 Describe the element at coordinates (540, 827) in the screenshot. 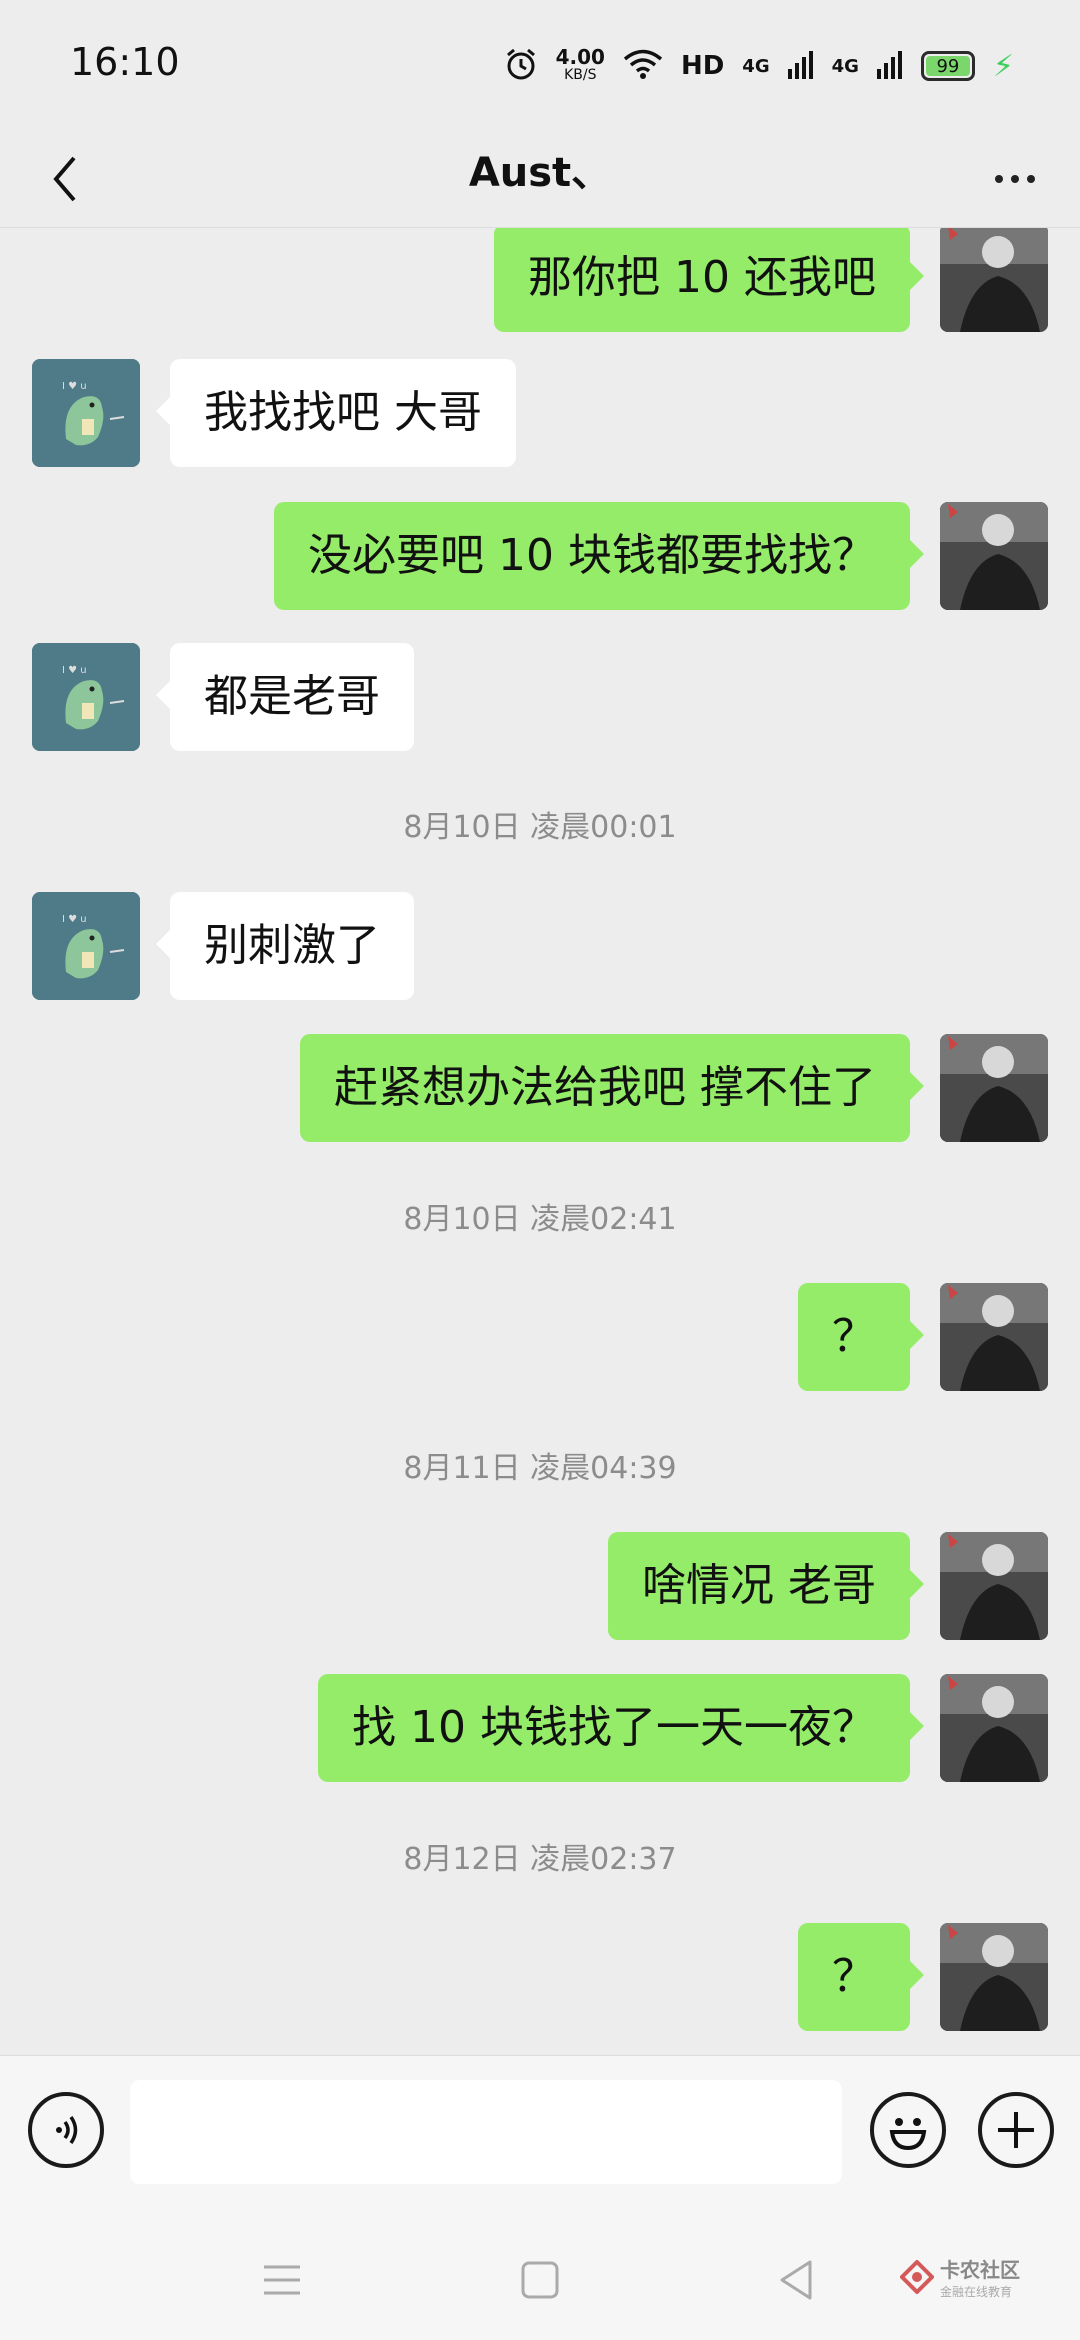

I see `message-timestamp: 8月10日 凌晨00:01` at that location.